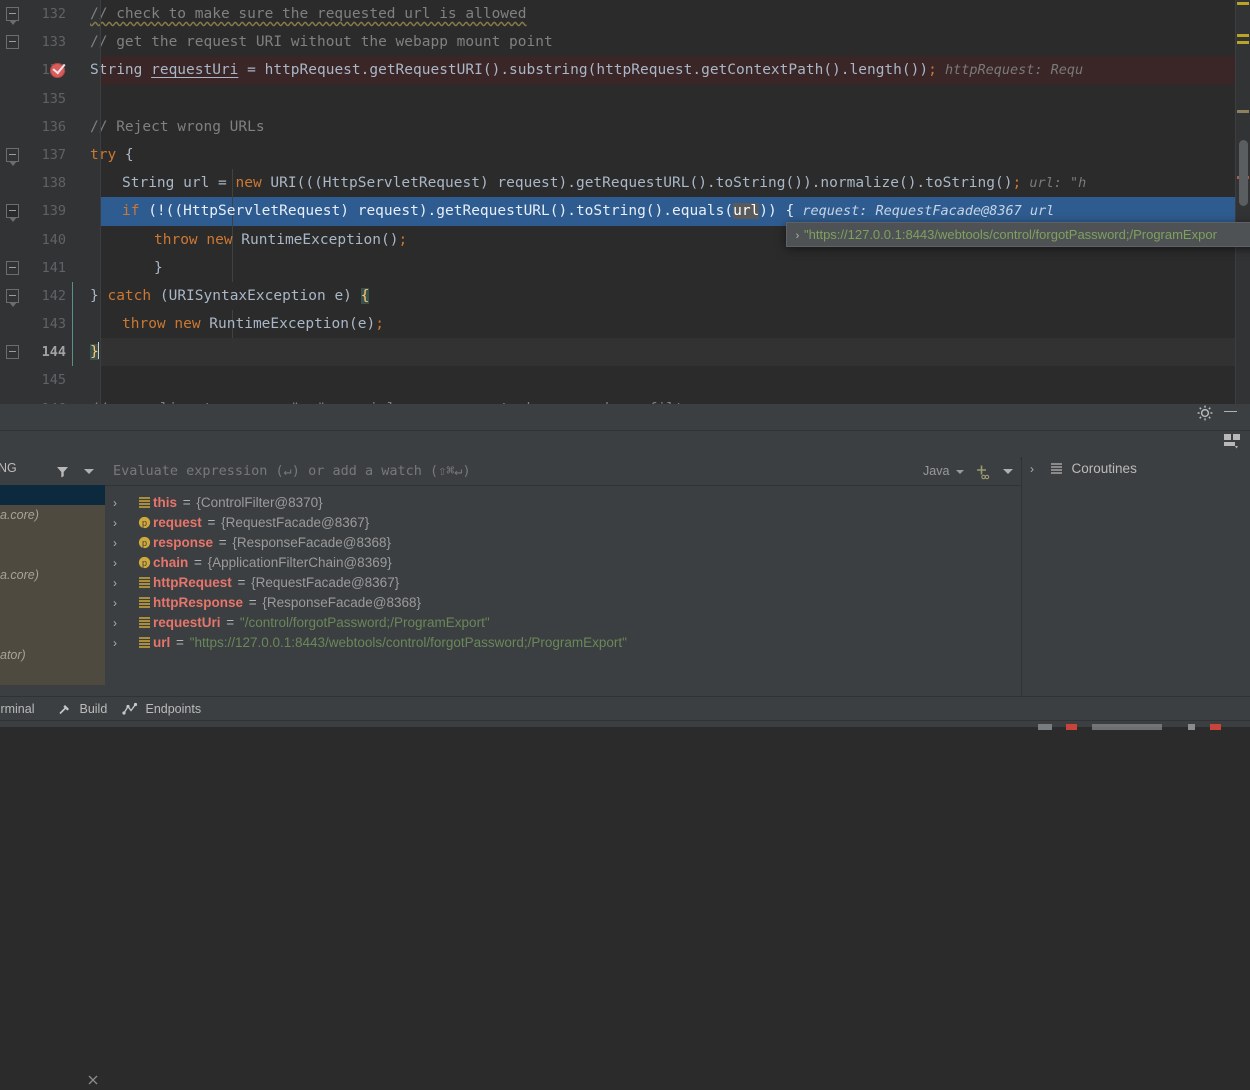  I want to click on variable-value: {ControlFilter@8370}, so click(259, 502).